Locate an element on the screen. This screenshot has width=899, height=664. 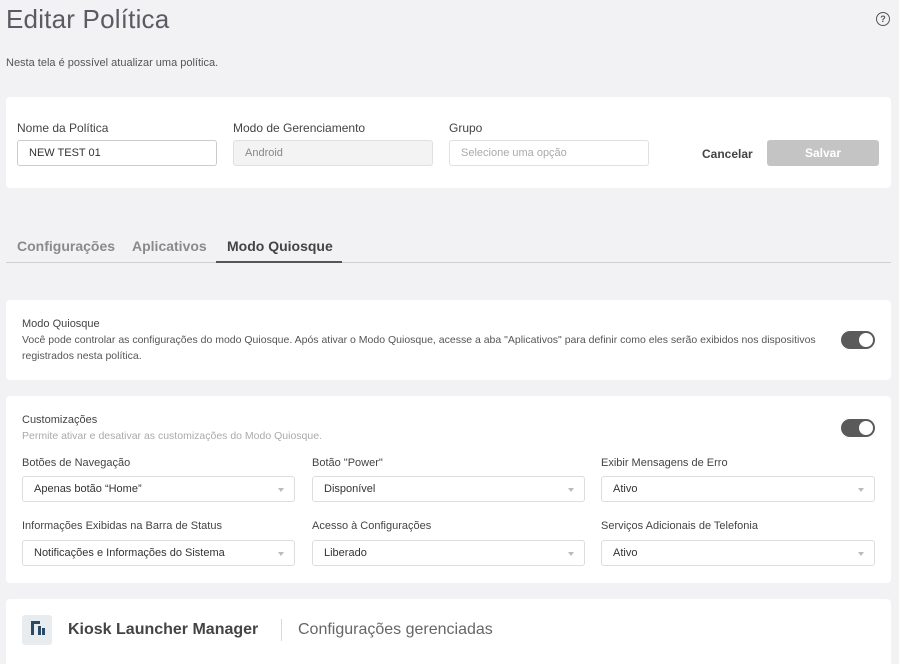
settings-access-select: Liberado is located at coordinates (448, 553).